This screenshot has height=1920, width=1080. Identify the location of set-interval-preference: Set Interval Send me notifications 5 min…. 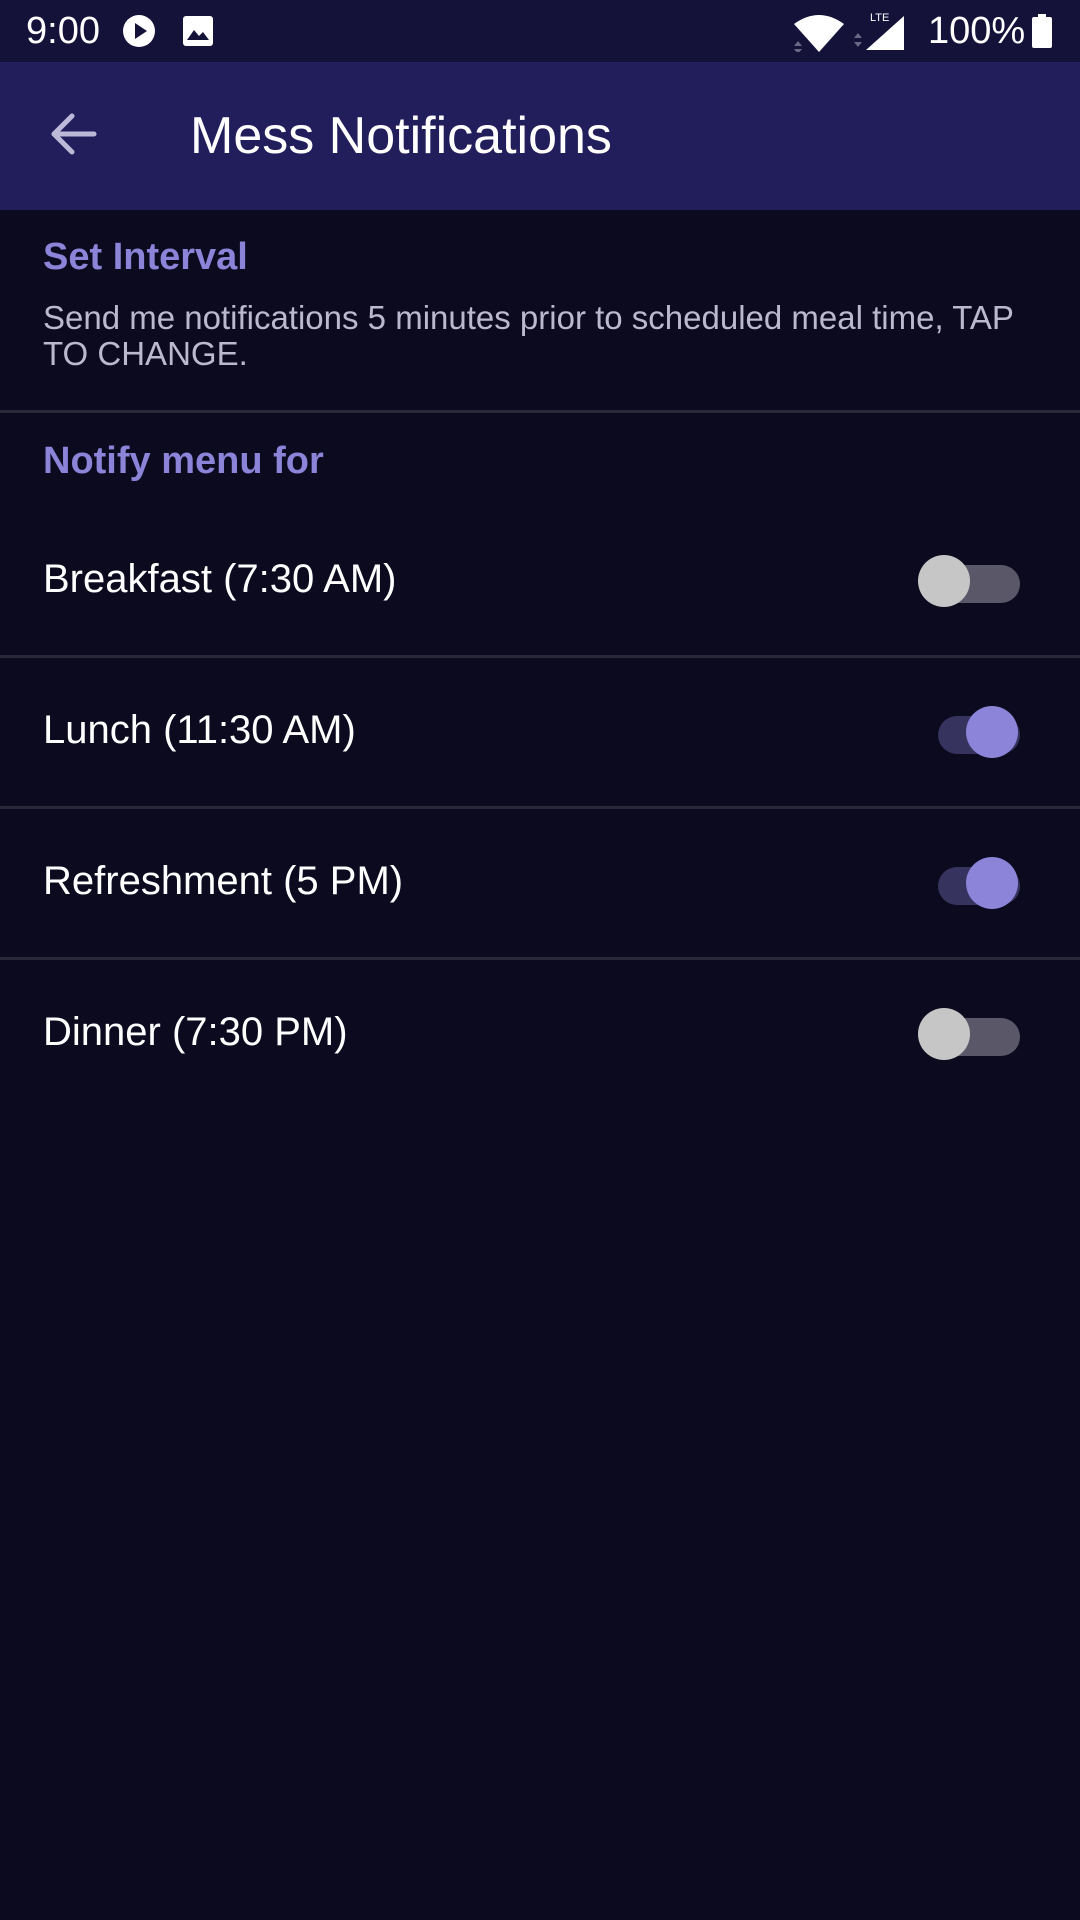
(540, 310).